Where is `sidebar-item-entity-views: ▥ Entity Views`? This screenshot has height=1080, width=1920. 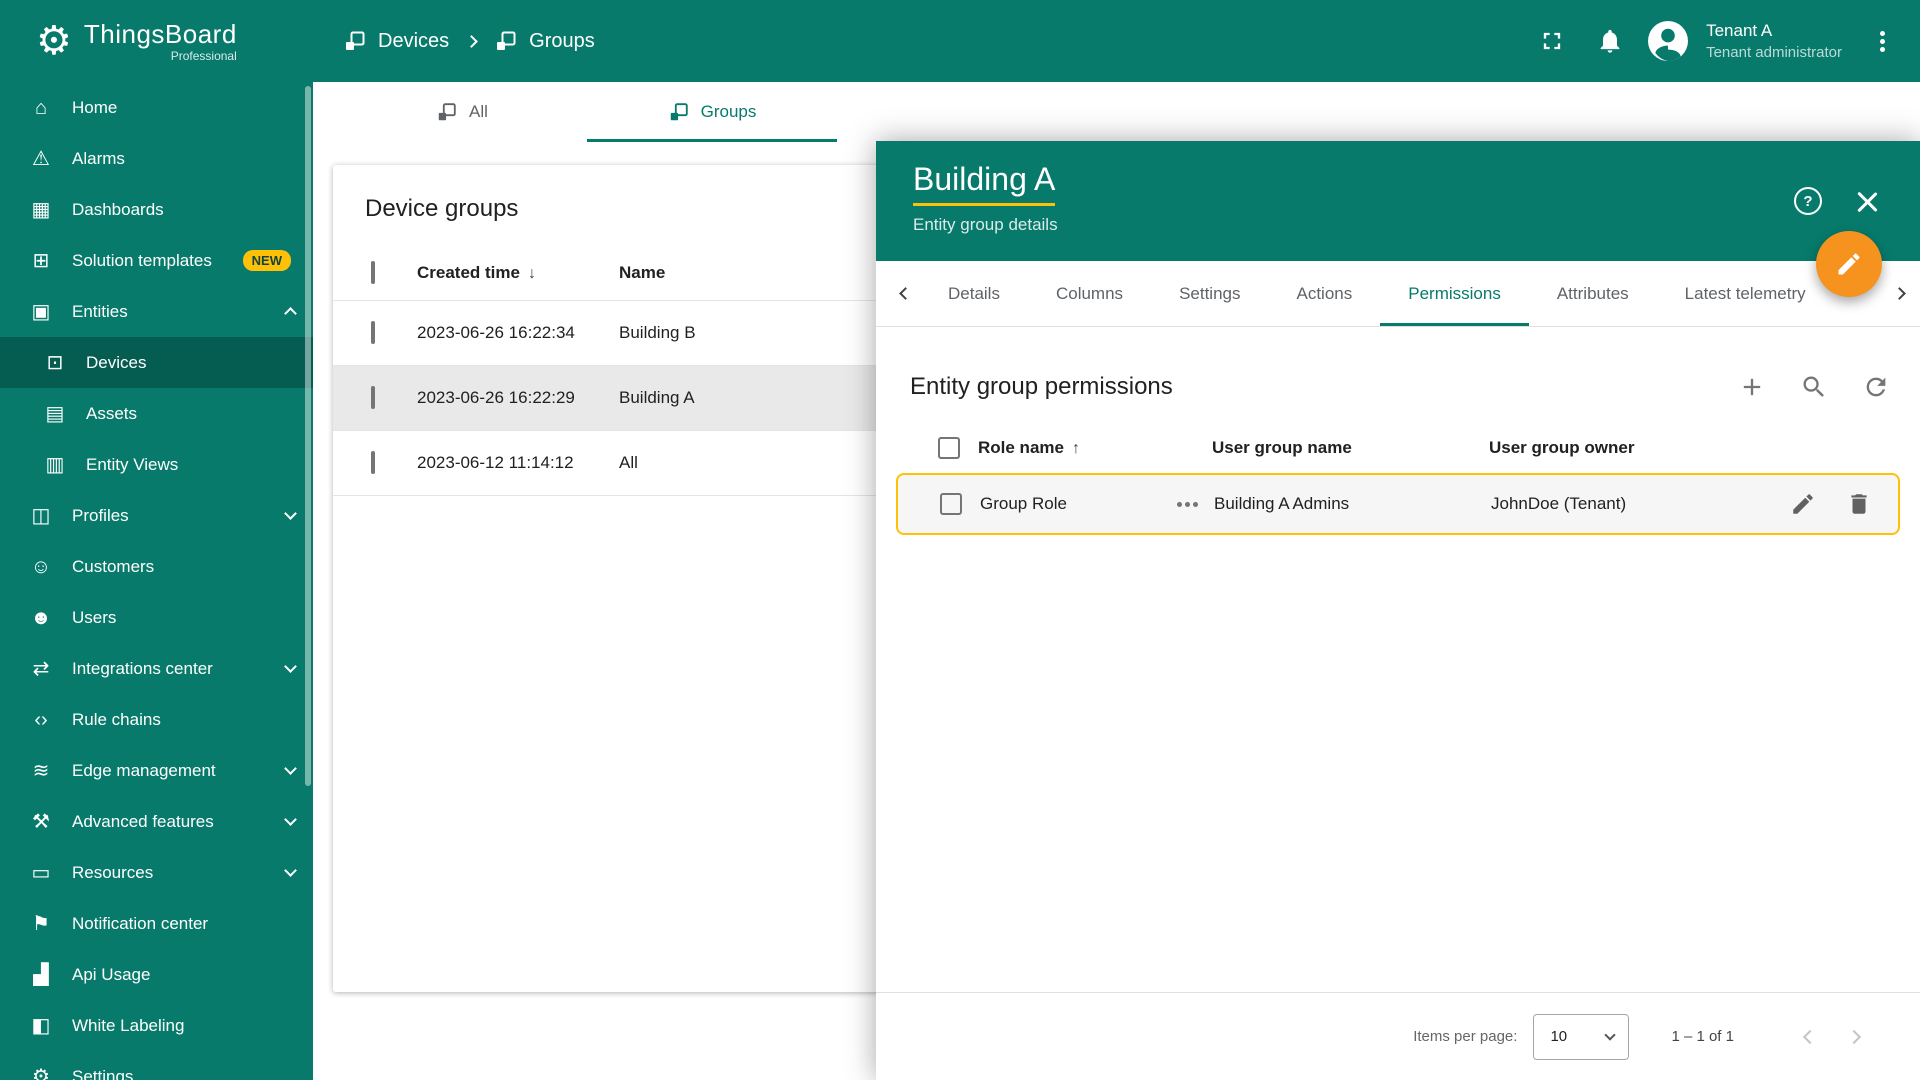 sidebar-item-entity-views: ▥ Entity Views is located at coordinates (156, 464).